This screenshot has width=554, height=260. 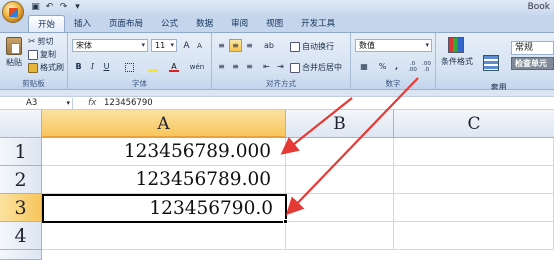 What do you see at coordinates (41, 41) in the screenshot?
I see `cut-button: ✂ 剪切` at bounding box center [41, 41].